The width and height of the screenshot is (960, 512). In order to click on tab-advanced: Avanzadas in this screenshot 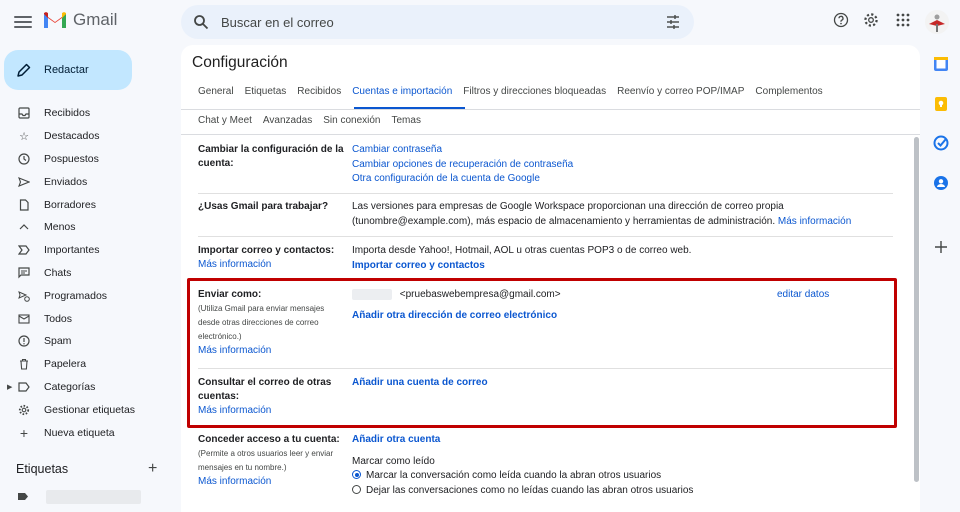, I will do `click(287, 120)`.